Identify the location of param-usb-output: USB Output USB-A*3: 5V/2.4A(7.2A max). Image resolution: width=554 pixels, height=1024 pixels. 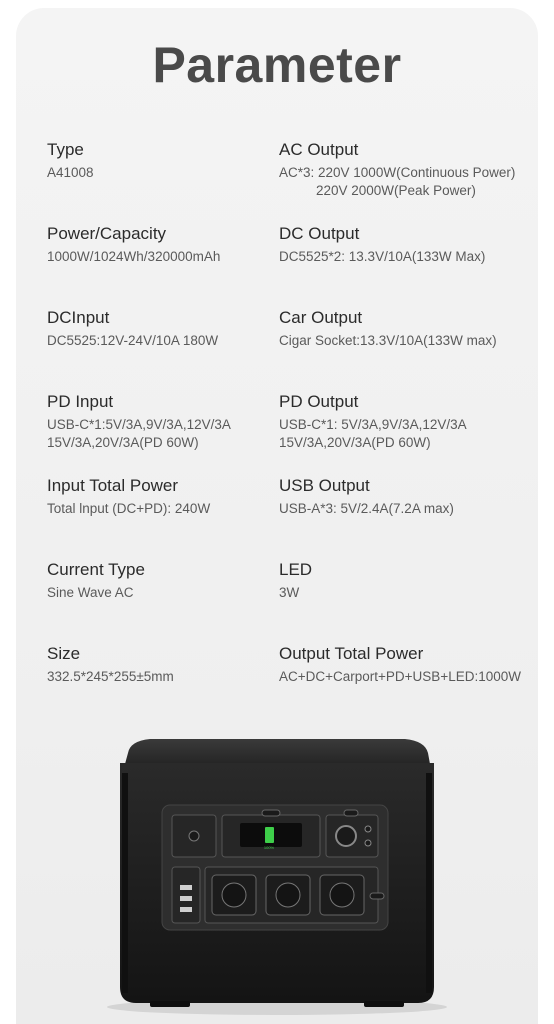
(409, 496).